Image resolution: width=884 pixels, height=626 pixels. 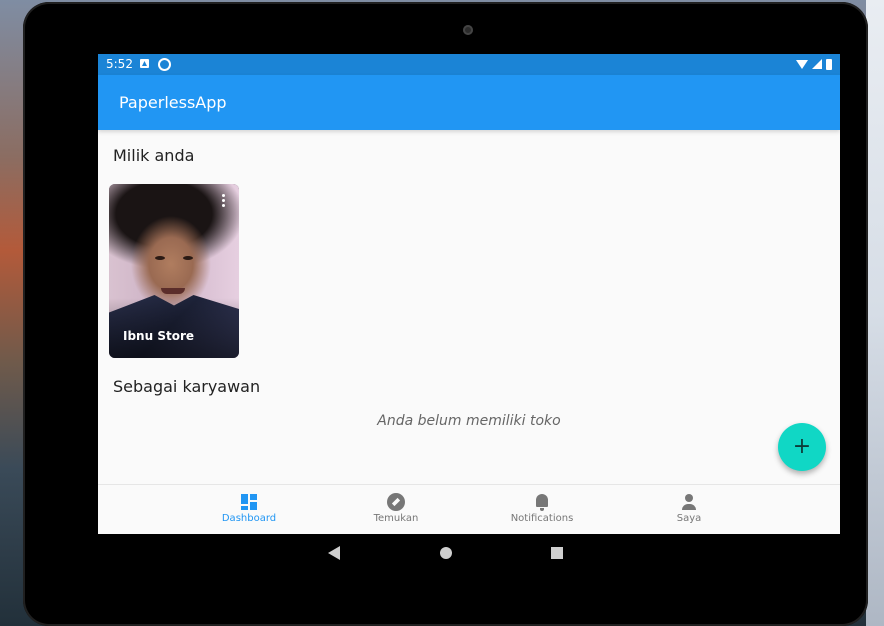 I want to click on store-card: Ibnu Store, so click(x=174, y=271).